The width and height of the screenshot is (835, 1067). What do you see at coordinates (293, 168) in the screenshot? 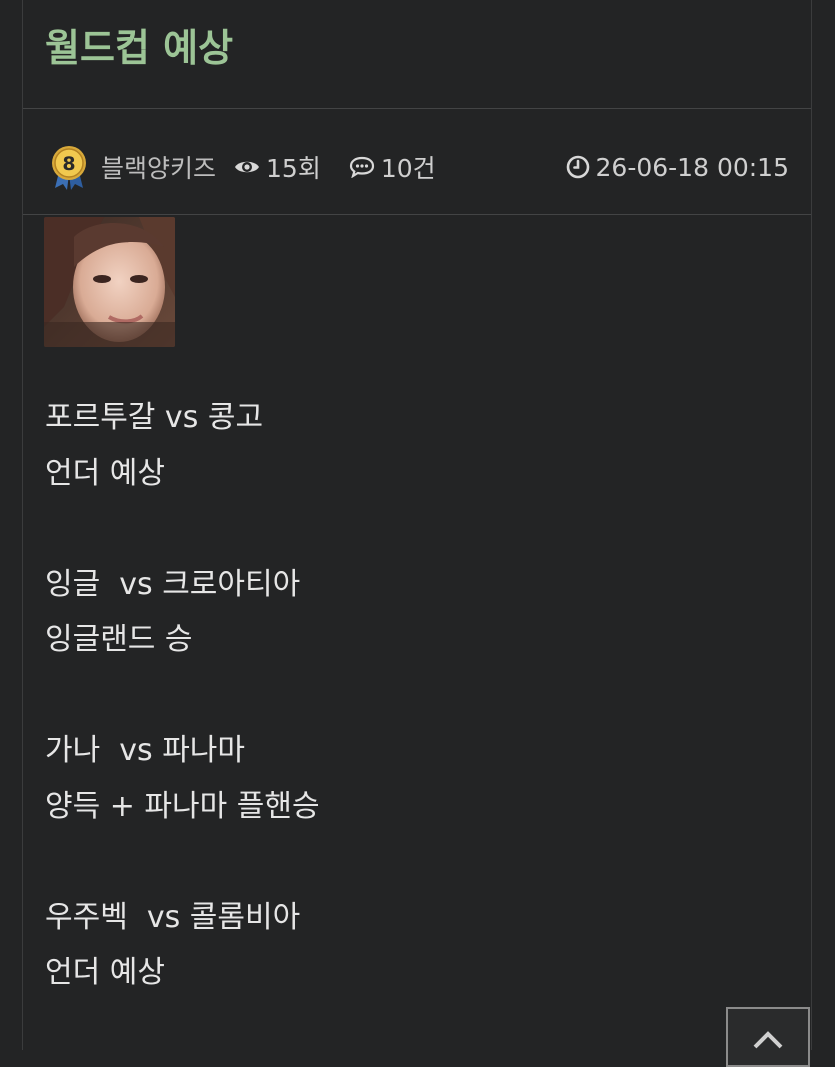
I see `view-count-value: 15회` at bounding box center [293, 168].